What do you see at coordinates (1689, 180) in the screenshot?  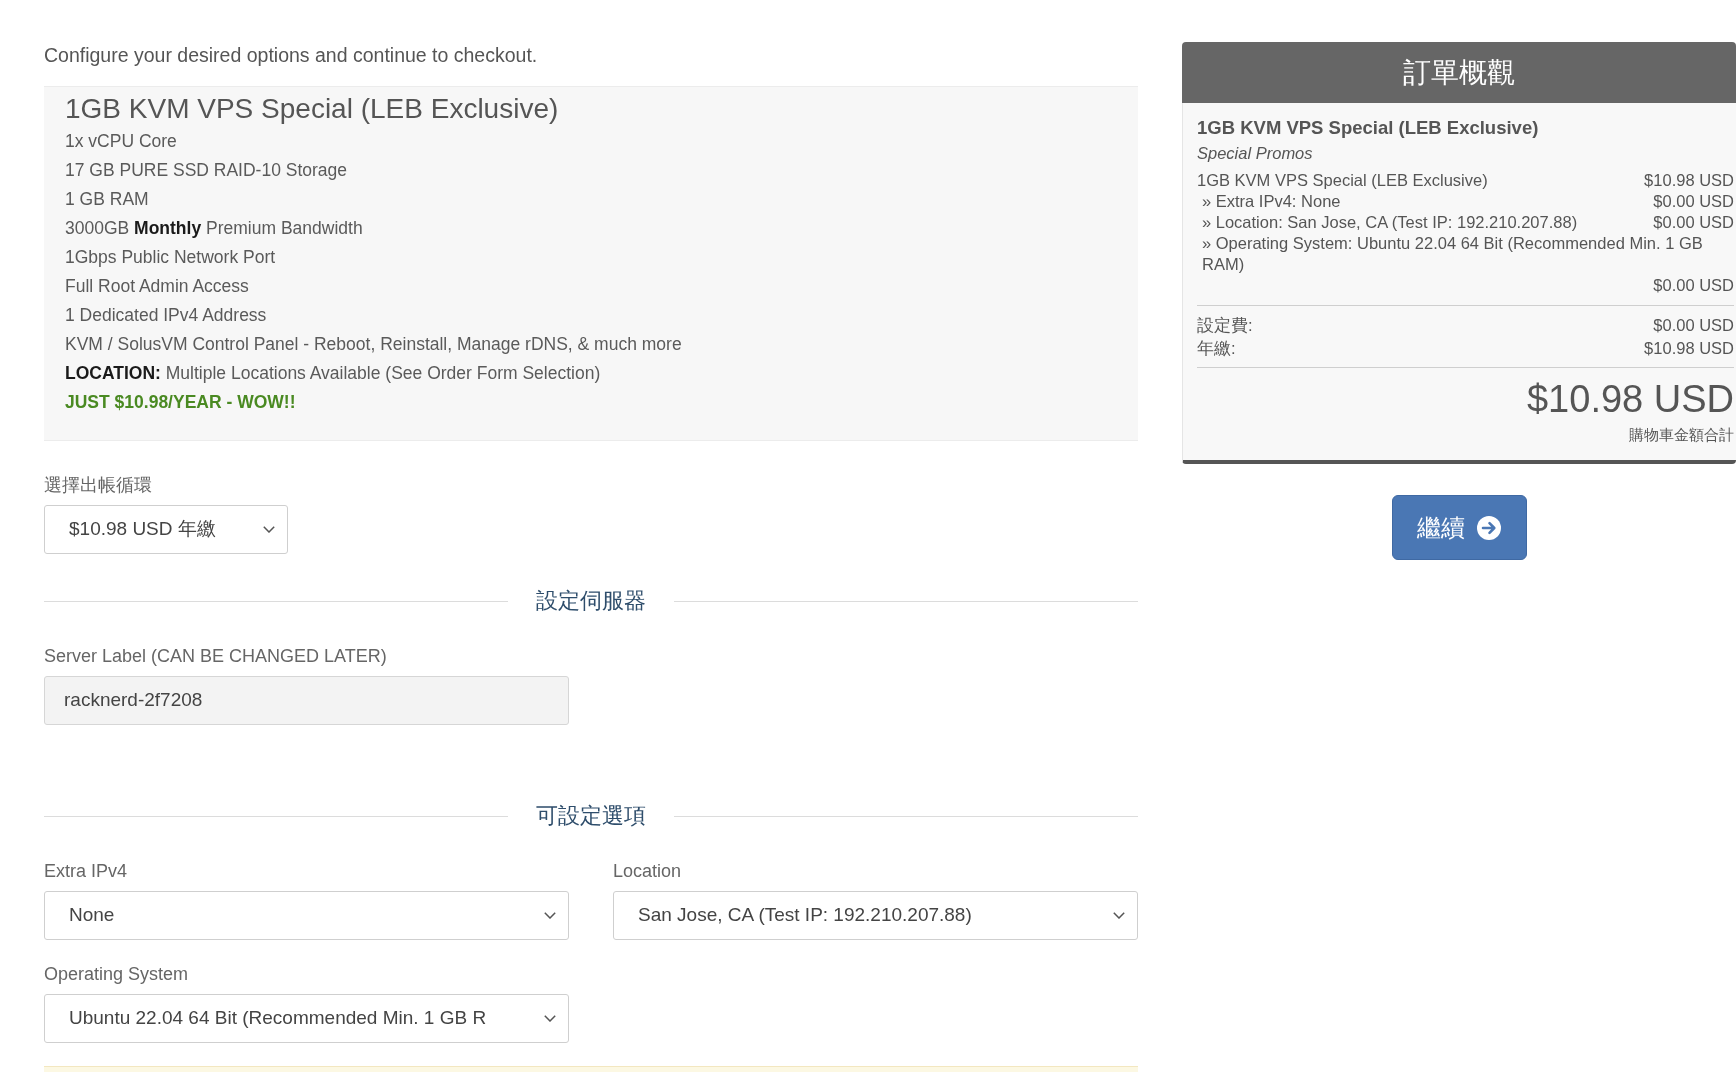 I see `line-item-amount: $10.98 USD` at bounding box center [1689, 180].